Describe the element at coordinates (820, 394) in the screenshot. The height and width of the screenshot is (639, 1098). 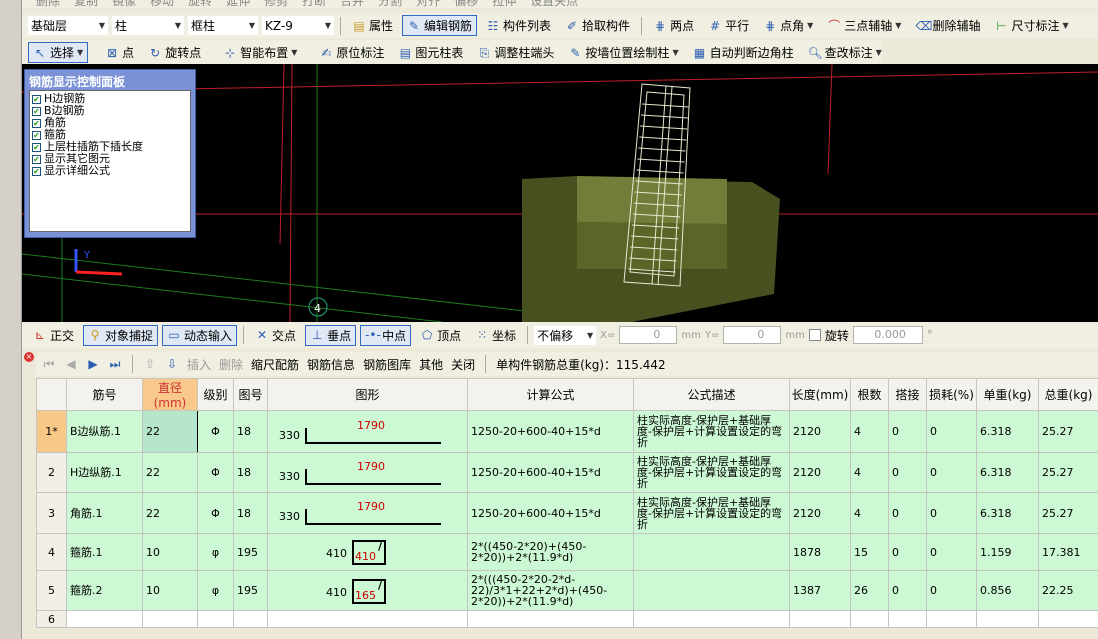
I see `column-header: 长度(mm)` at that location.